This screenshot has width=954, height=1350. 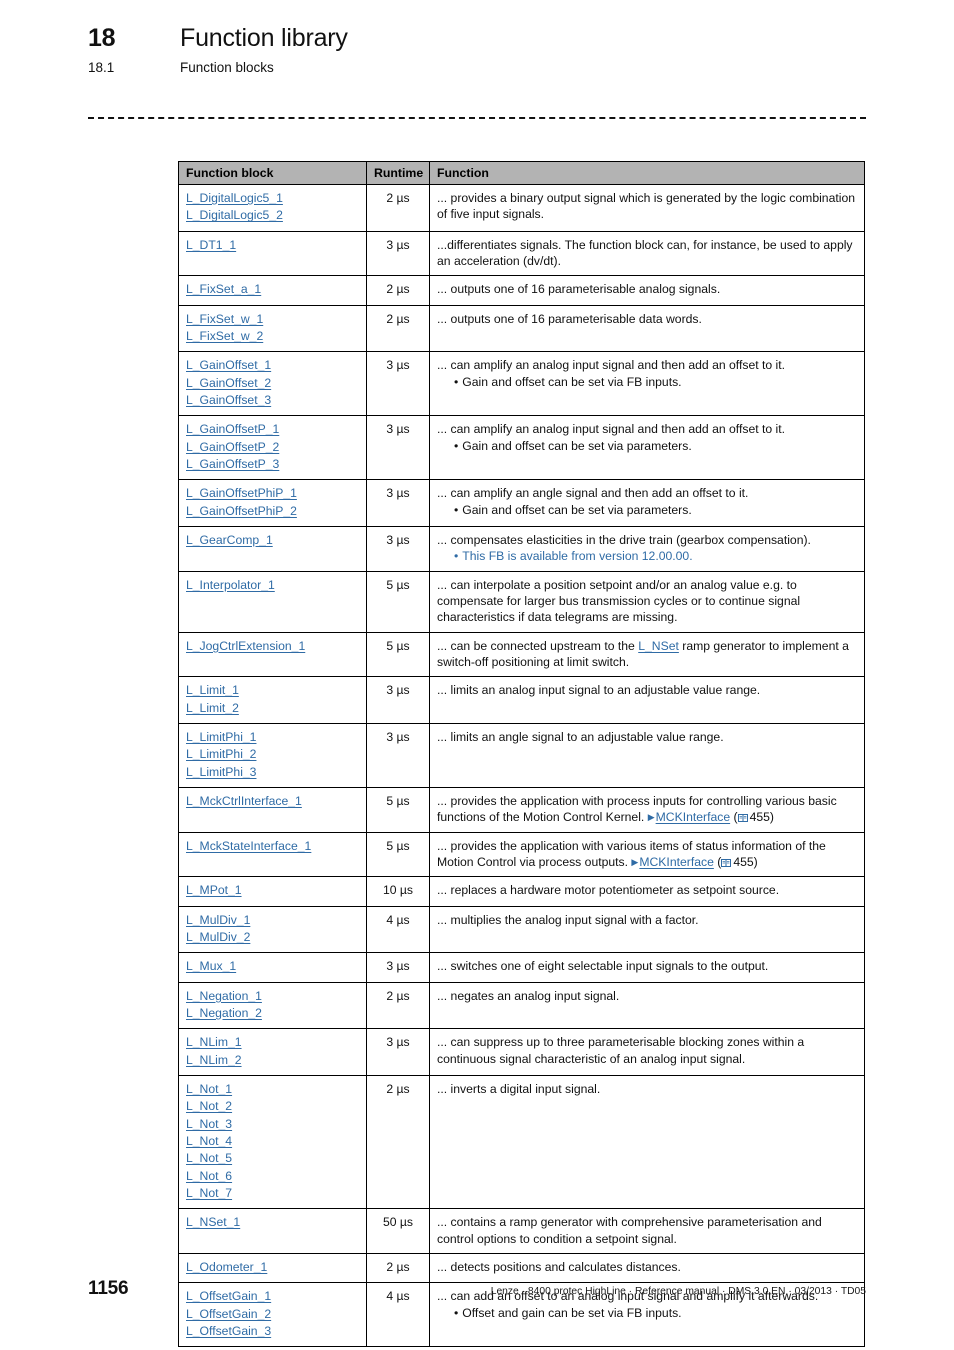 I want to click on function-block-link: L_GearComp_1, so click(x=272, y=540).